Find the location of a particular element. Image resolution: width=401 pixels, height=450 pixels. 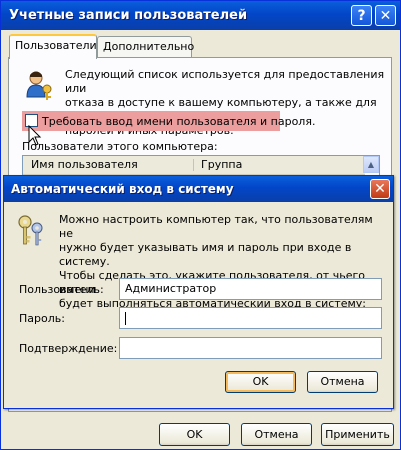

dialog-cancel-button: Отмена is located at coordinates (342, 382).